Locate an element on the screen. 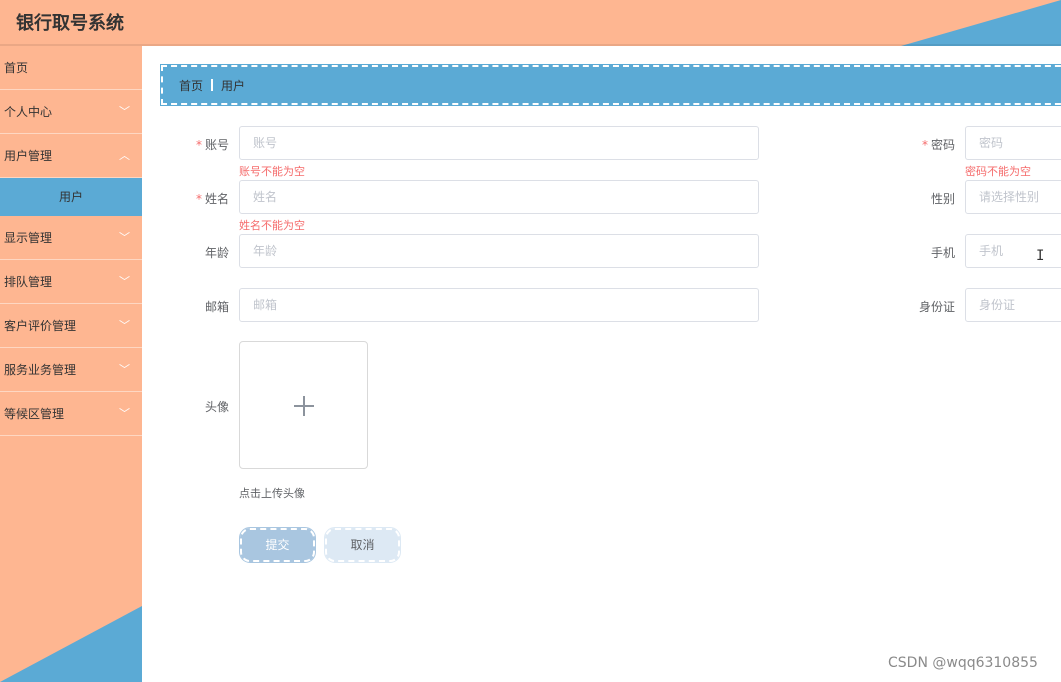 This screenshot has width=1061, height=682. text-cursor-icon: I is located at coordinates (1040, 256).